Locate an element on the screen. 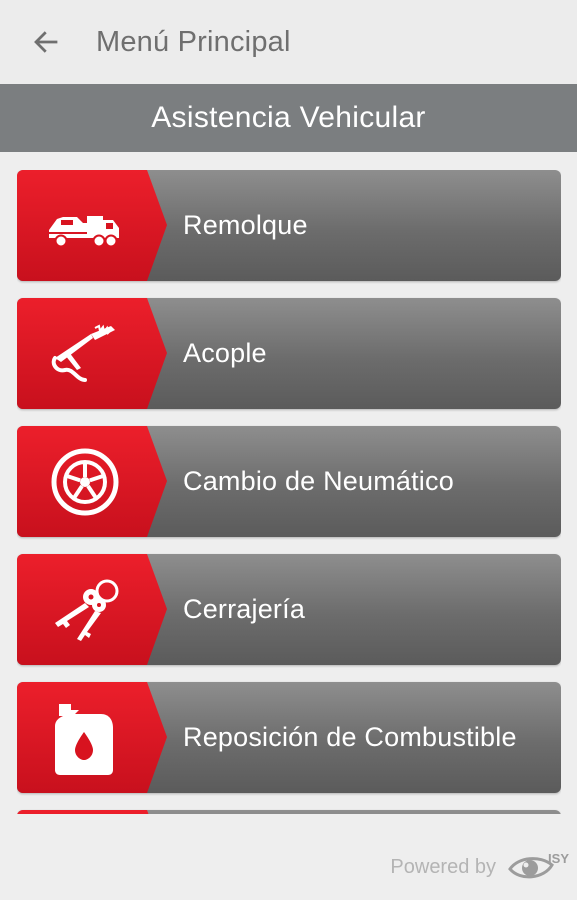  menu-item-label: Reposición de Combustible is located at coordinates (350, 737).